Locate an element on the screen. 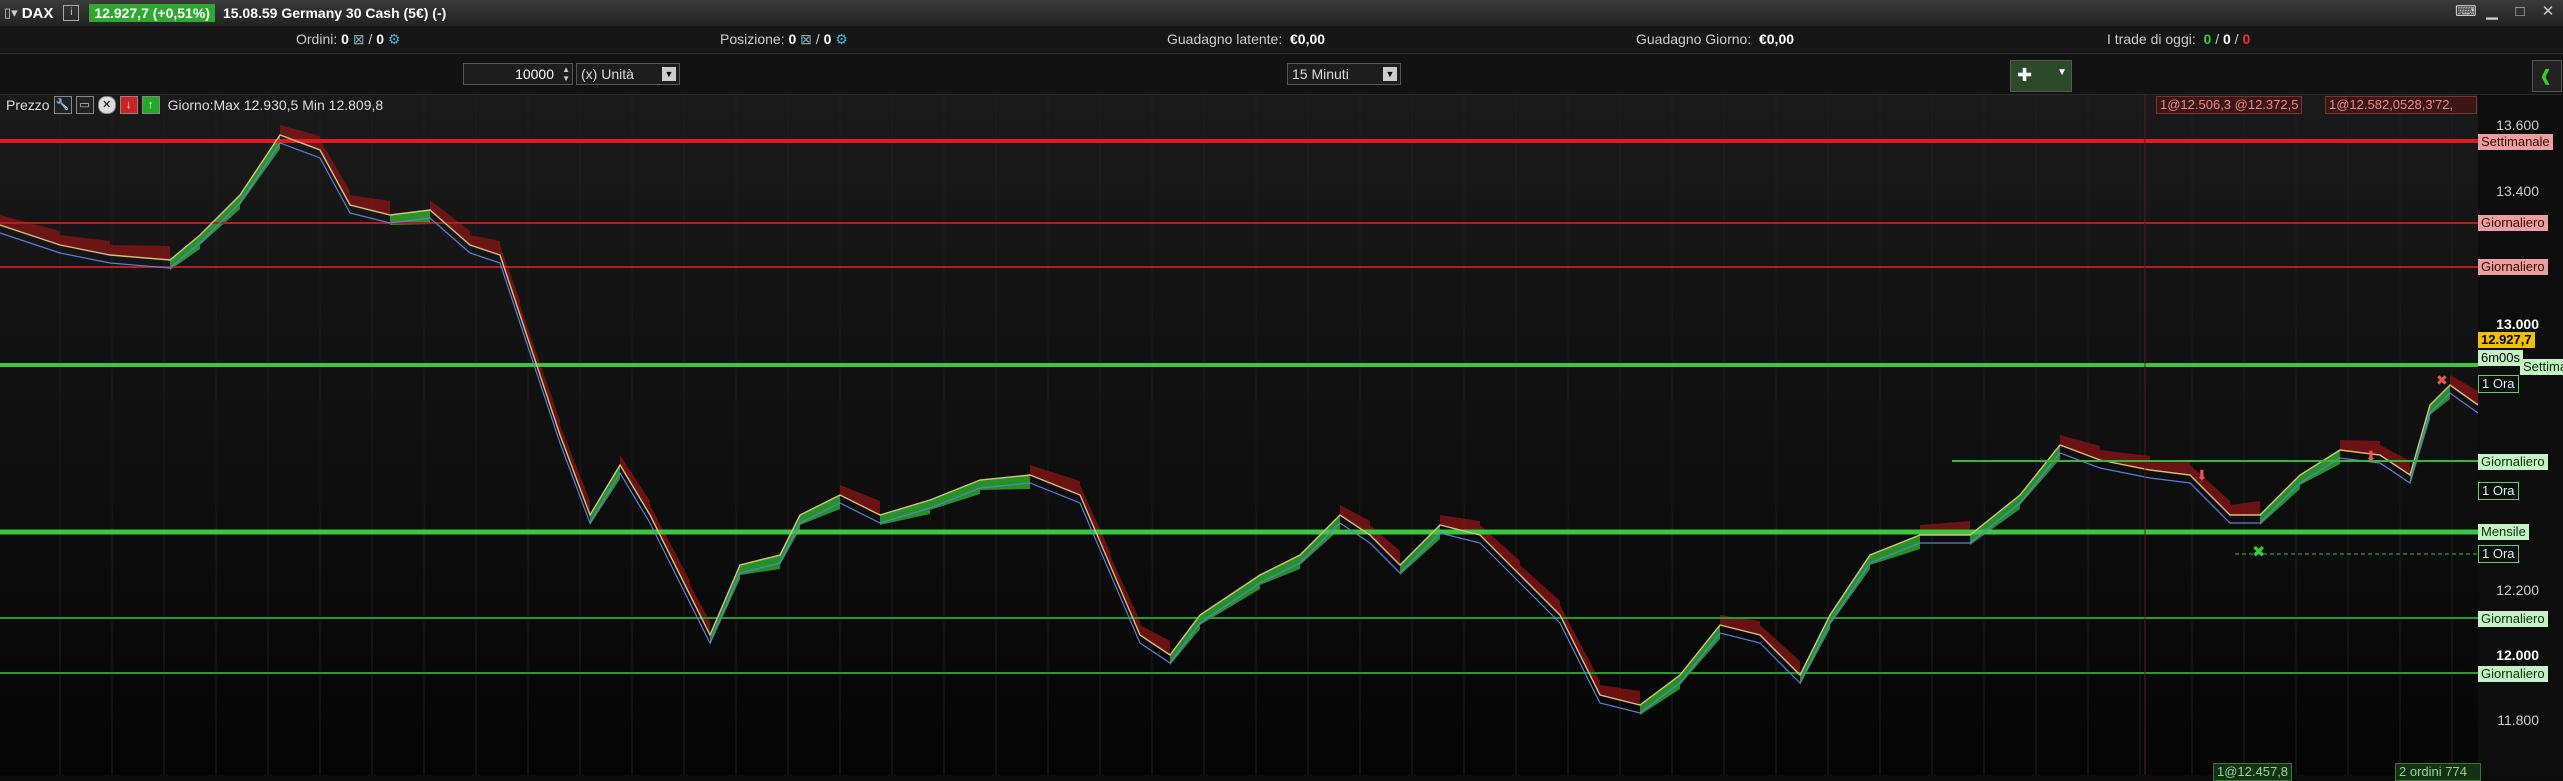 The height and width of the screenshot is (781, 2563). indicators-button: ✚ ▼ is located at coordinates (2041, 76).